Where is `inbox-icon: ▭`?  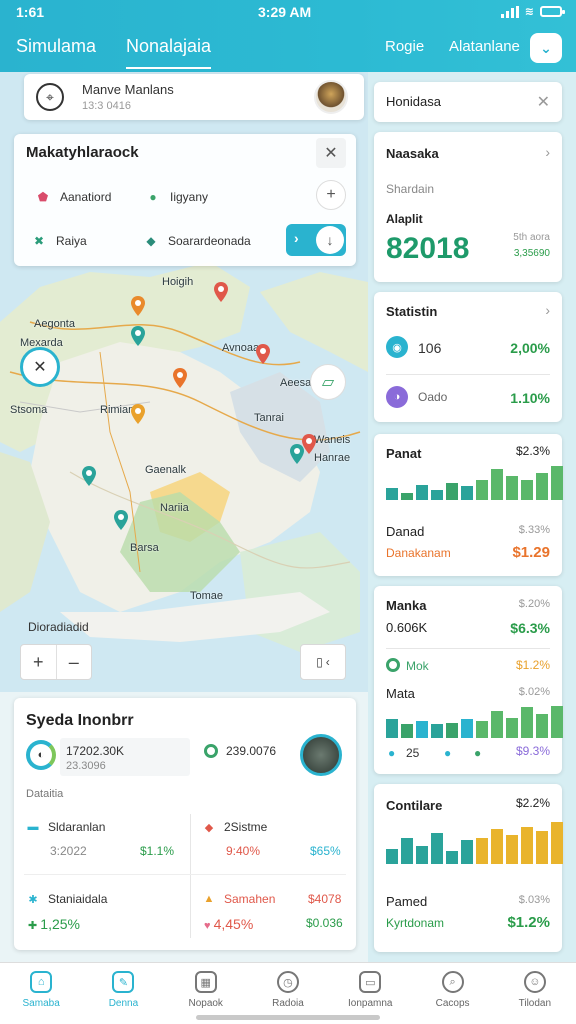
inbox-icon: ▭ is located at coordinates (370, 982).